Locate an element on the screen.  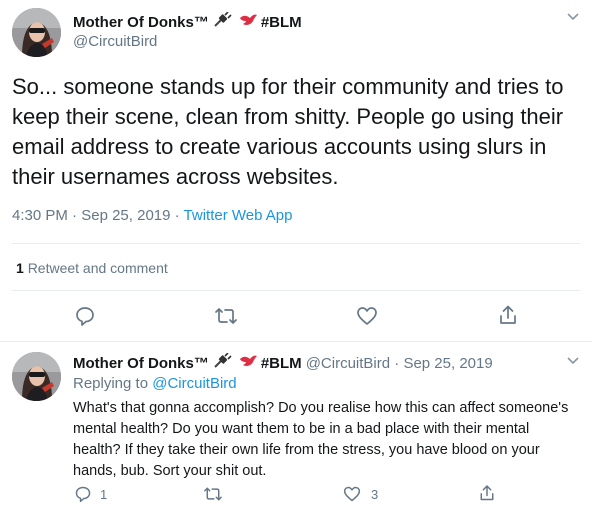
tweet-meta: 4:30 PM · Sep 25, 2019 · Twitter Web App is located at coordinates (152, 215).